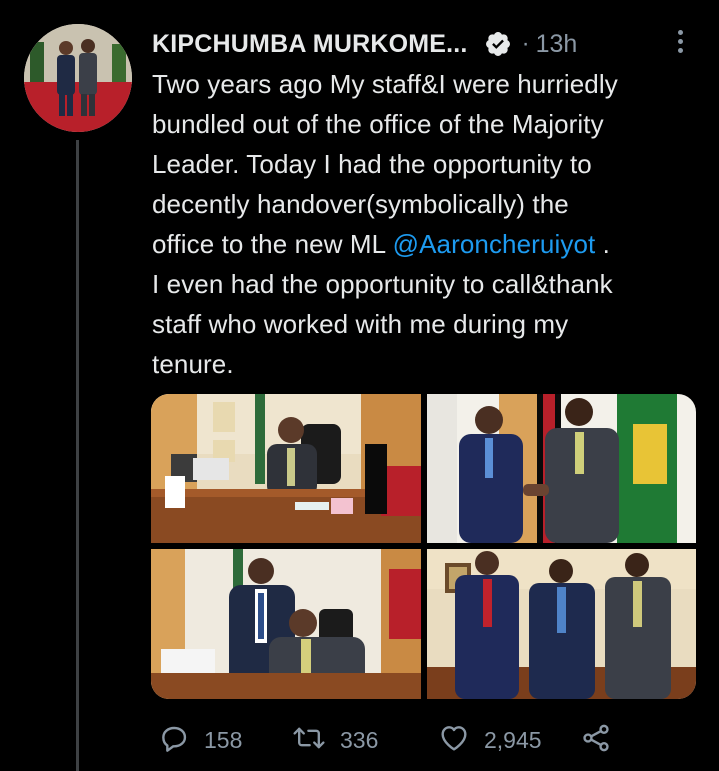 The width and height of the screenshot is (719, 771). What do you see at coordinates (454, 740) in the screenshot?
I see `heart-icon` at bounding box center [454, 740].